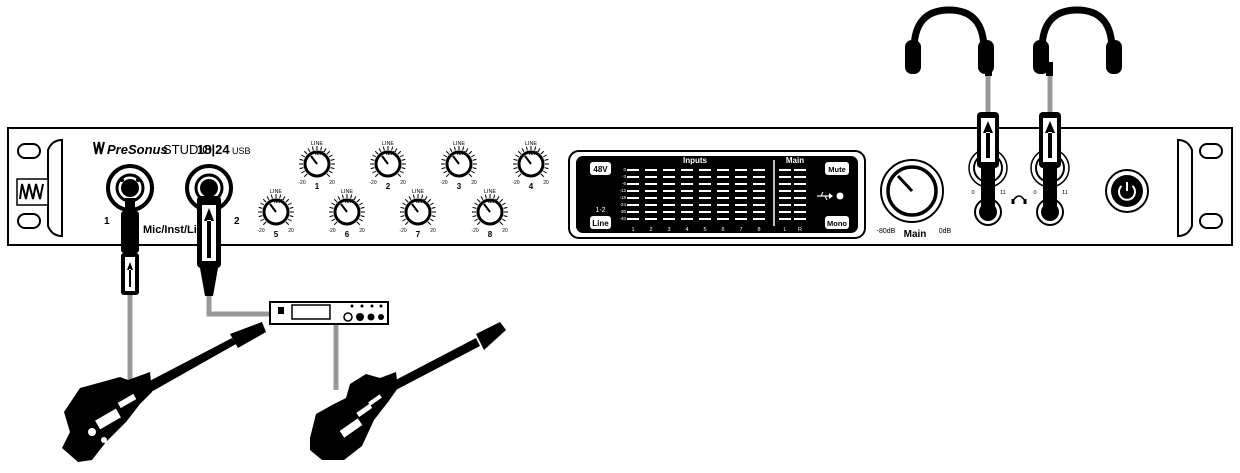  I want to click on main-knob-max: 0dB, so click(945, 231).